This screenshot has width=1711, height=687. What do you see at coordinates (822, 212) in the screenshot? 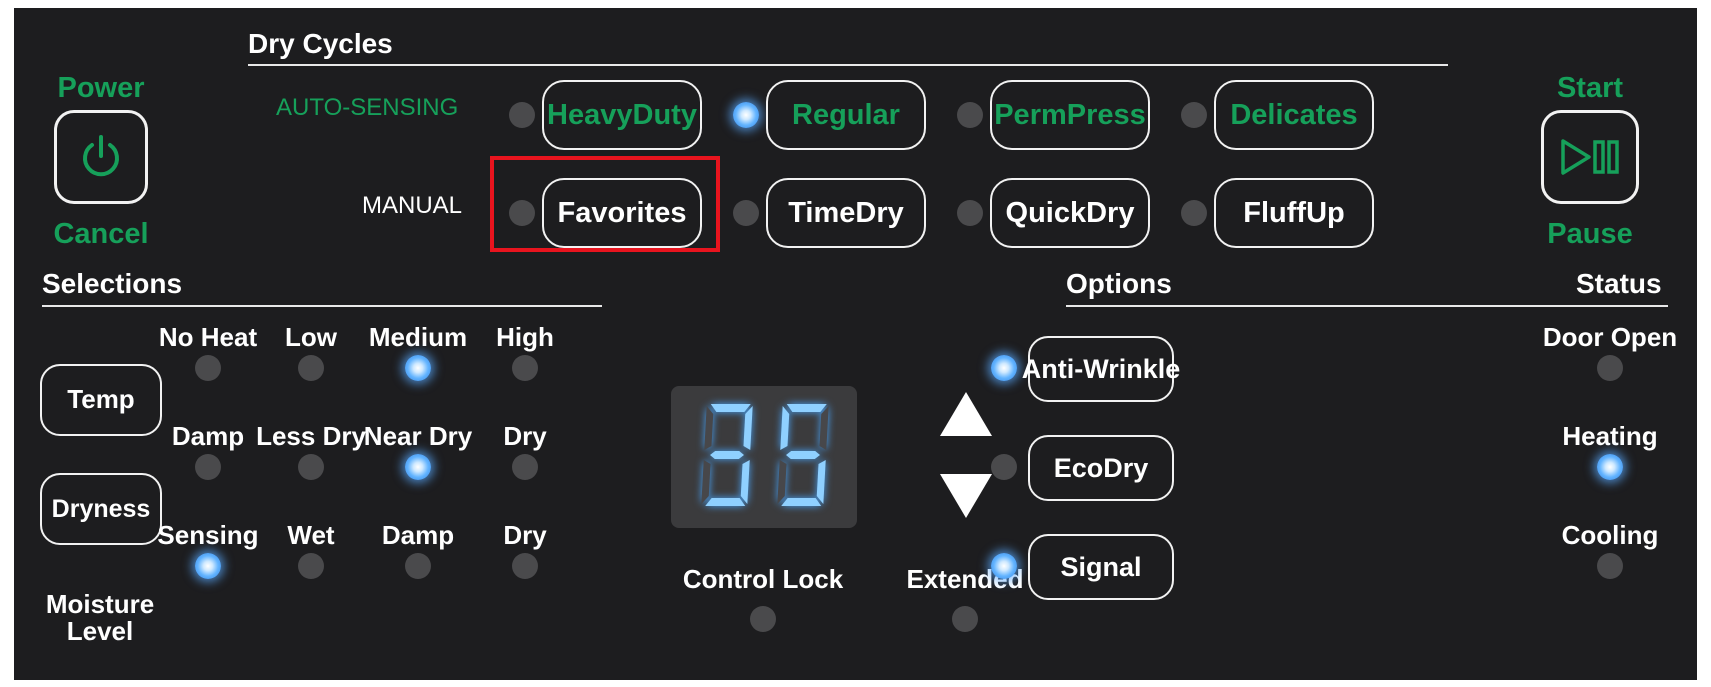
I see `time-dry-label-line-1: Time` at bounding box center [822, 212].